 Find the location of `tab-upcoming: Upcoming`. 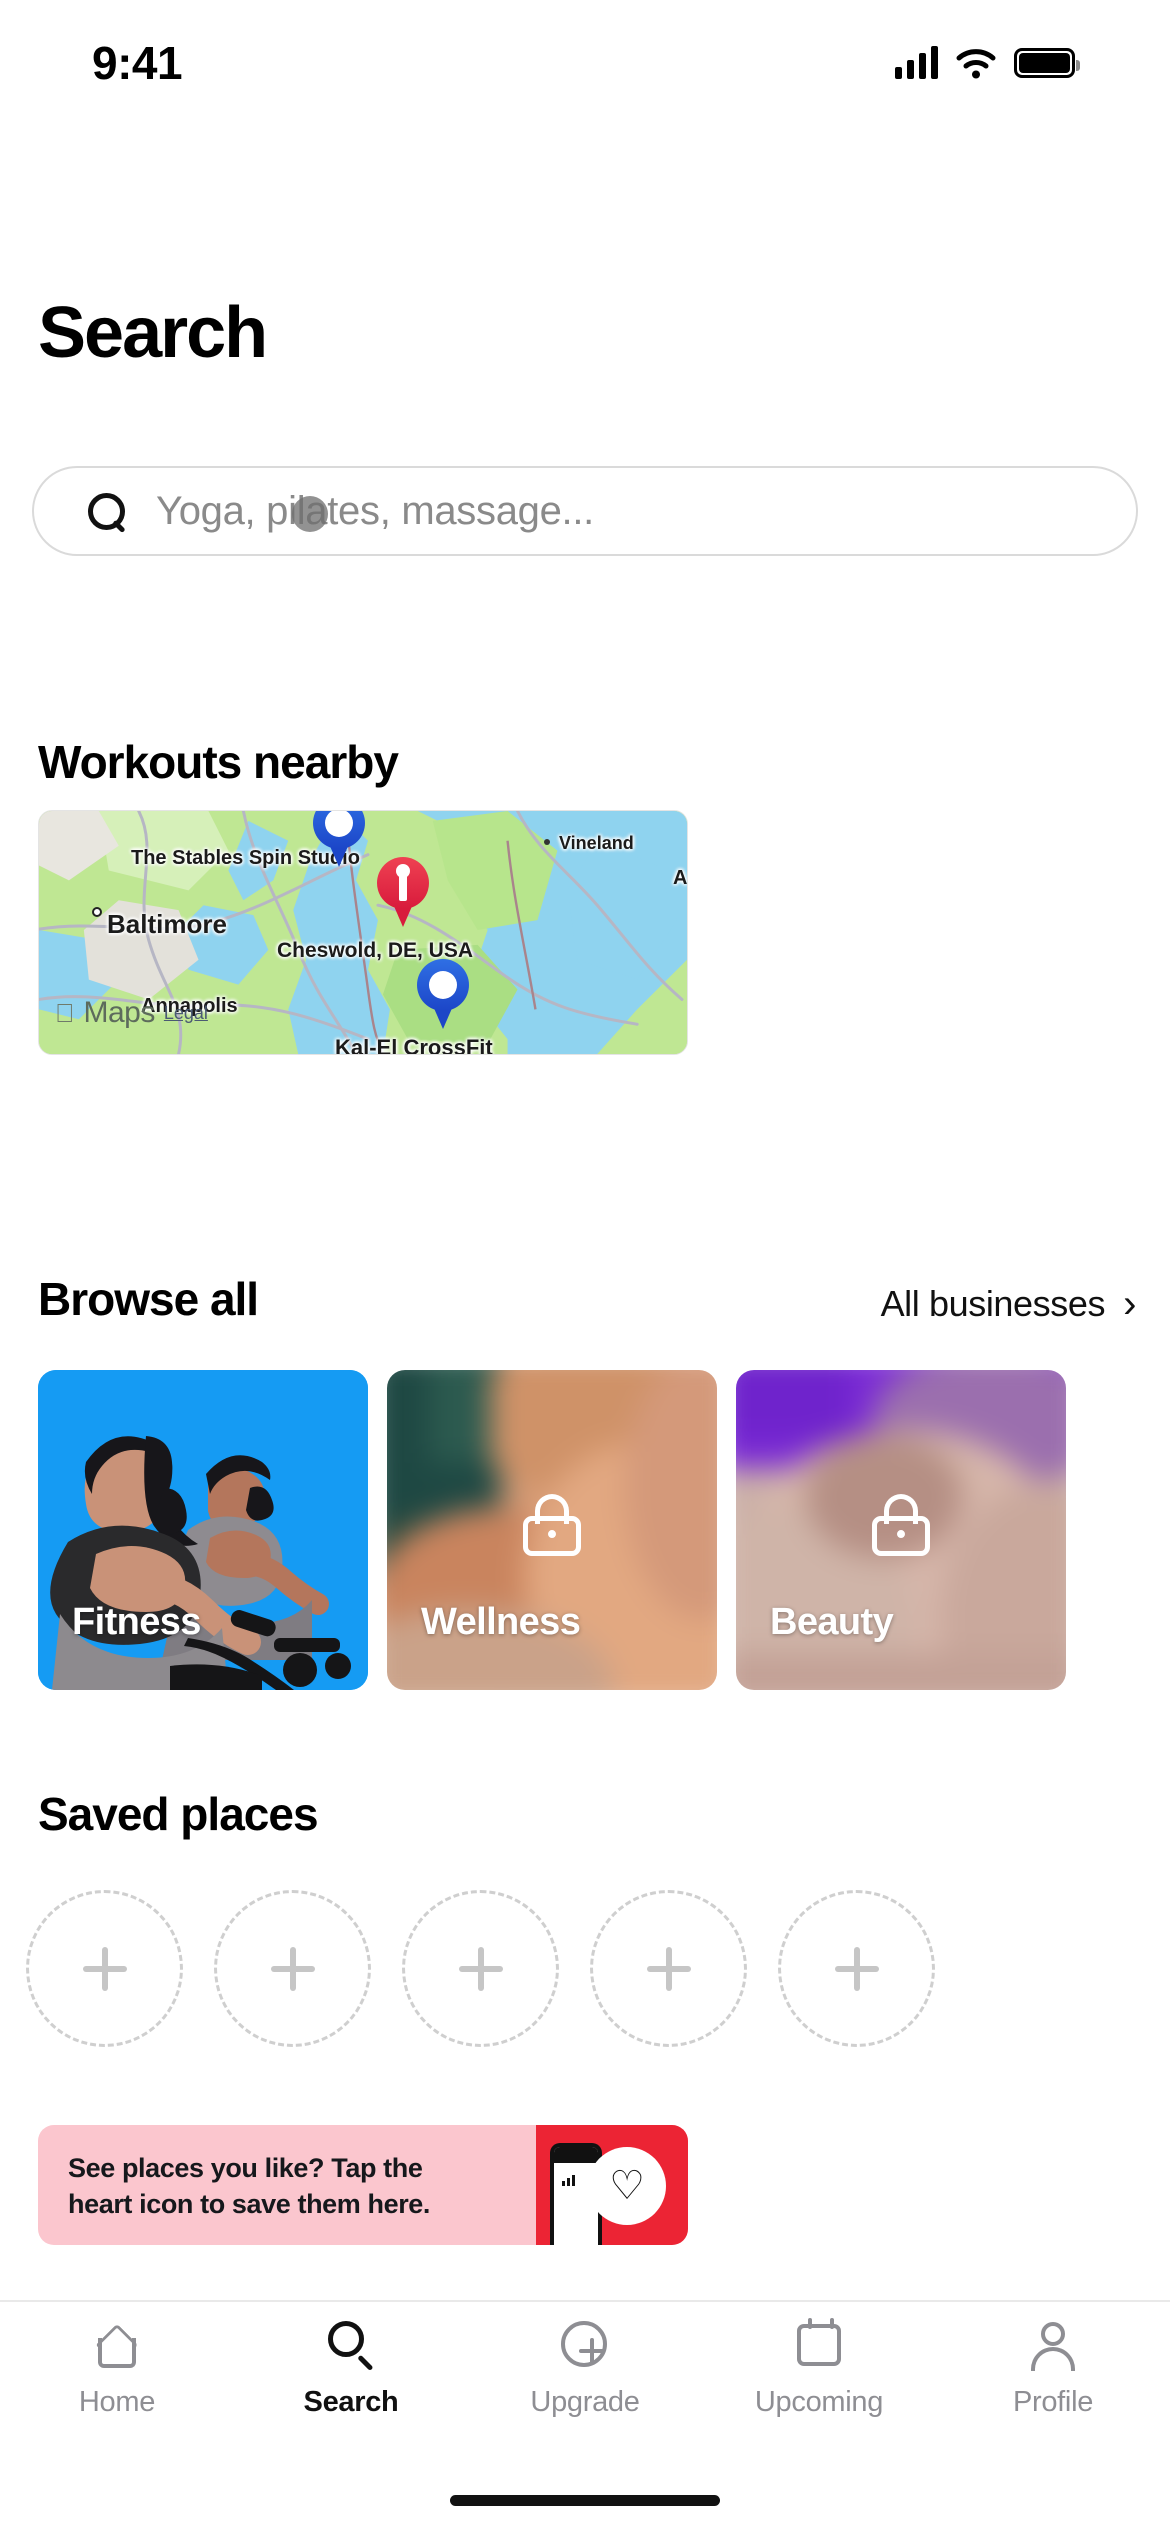

tab-upcoming: Upcoming is located at coordinates (819, 2384).